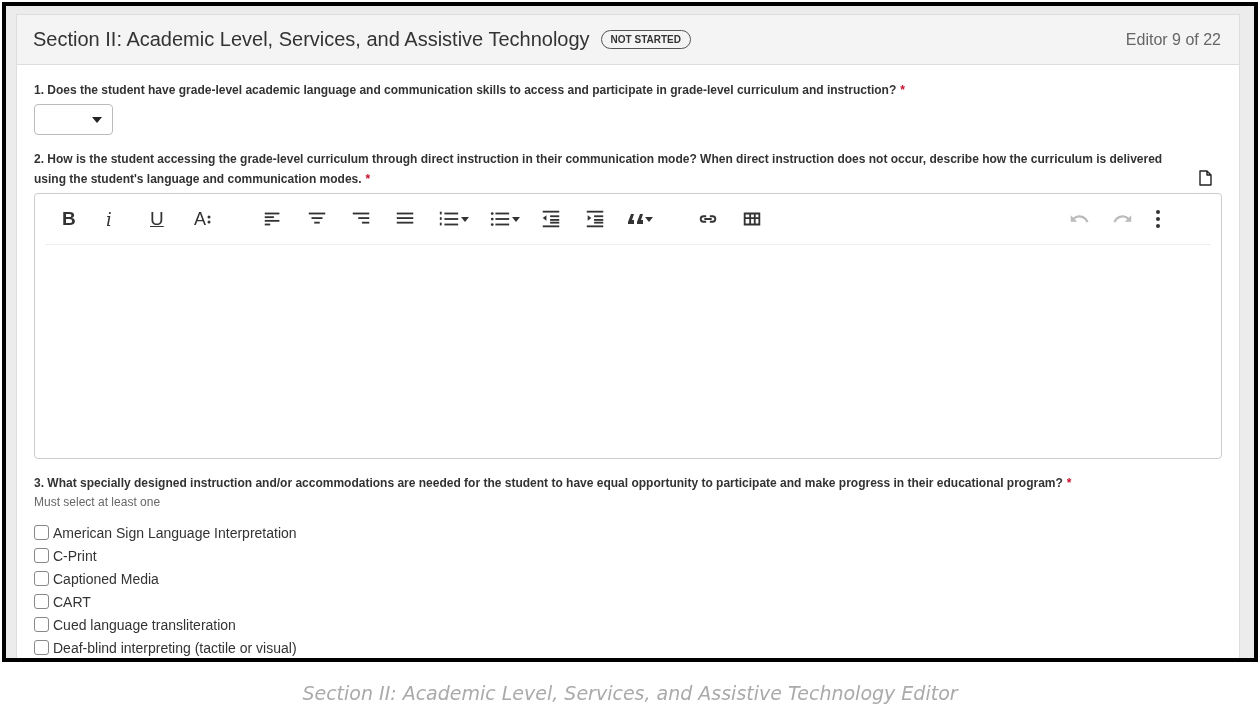 The image size is (1260, 722). What do you see at coordinates (74, 219) in the screenshot?
I see `bold-button: B` at bounding box center [74, 219].